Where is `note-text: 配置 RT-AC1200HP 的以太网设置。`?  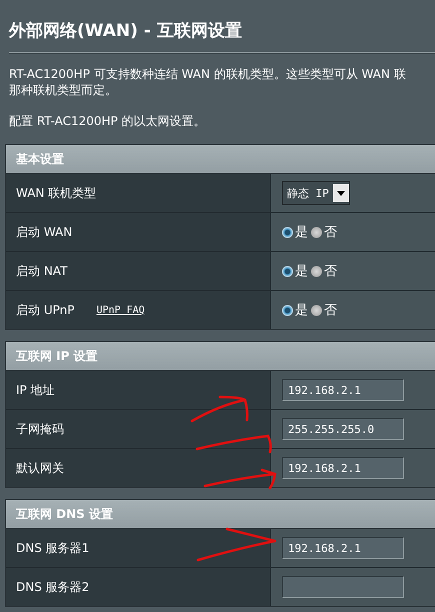
note-text: 配置 RT-AC1200HP 的以太网设置。 is located at coordinates (107, 121).